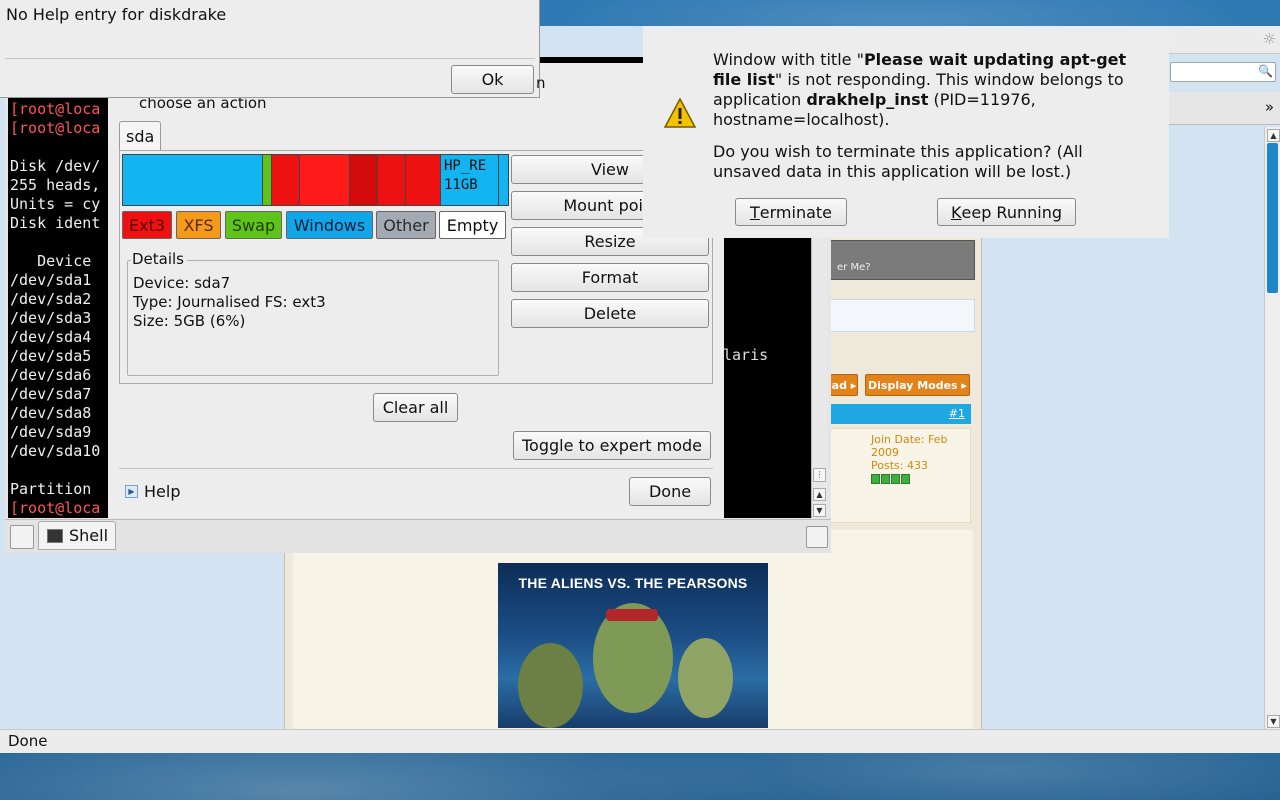 The width and height of the screenshot is (1280, 800). What do you see at coordinates (920, 479) in the screenshot?
I see `reputation-icon` at bounding box center [920, 479].